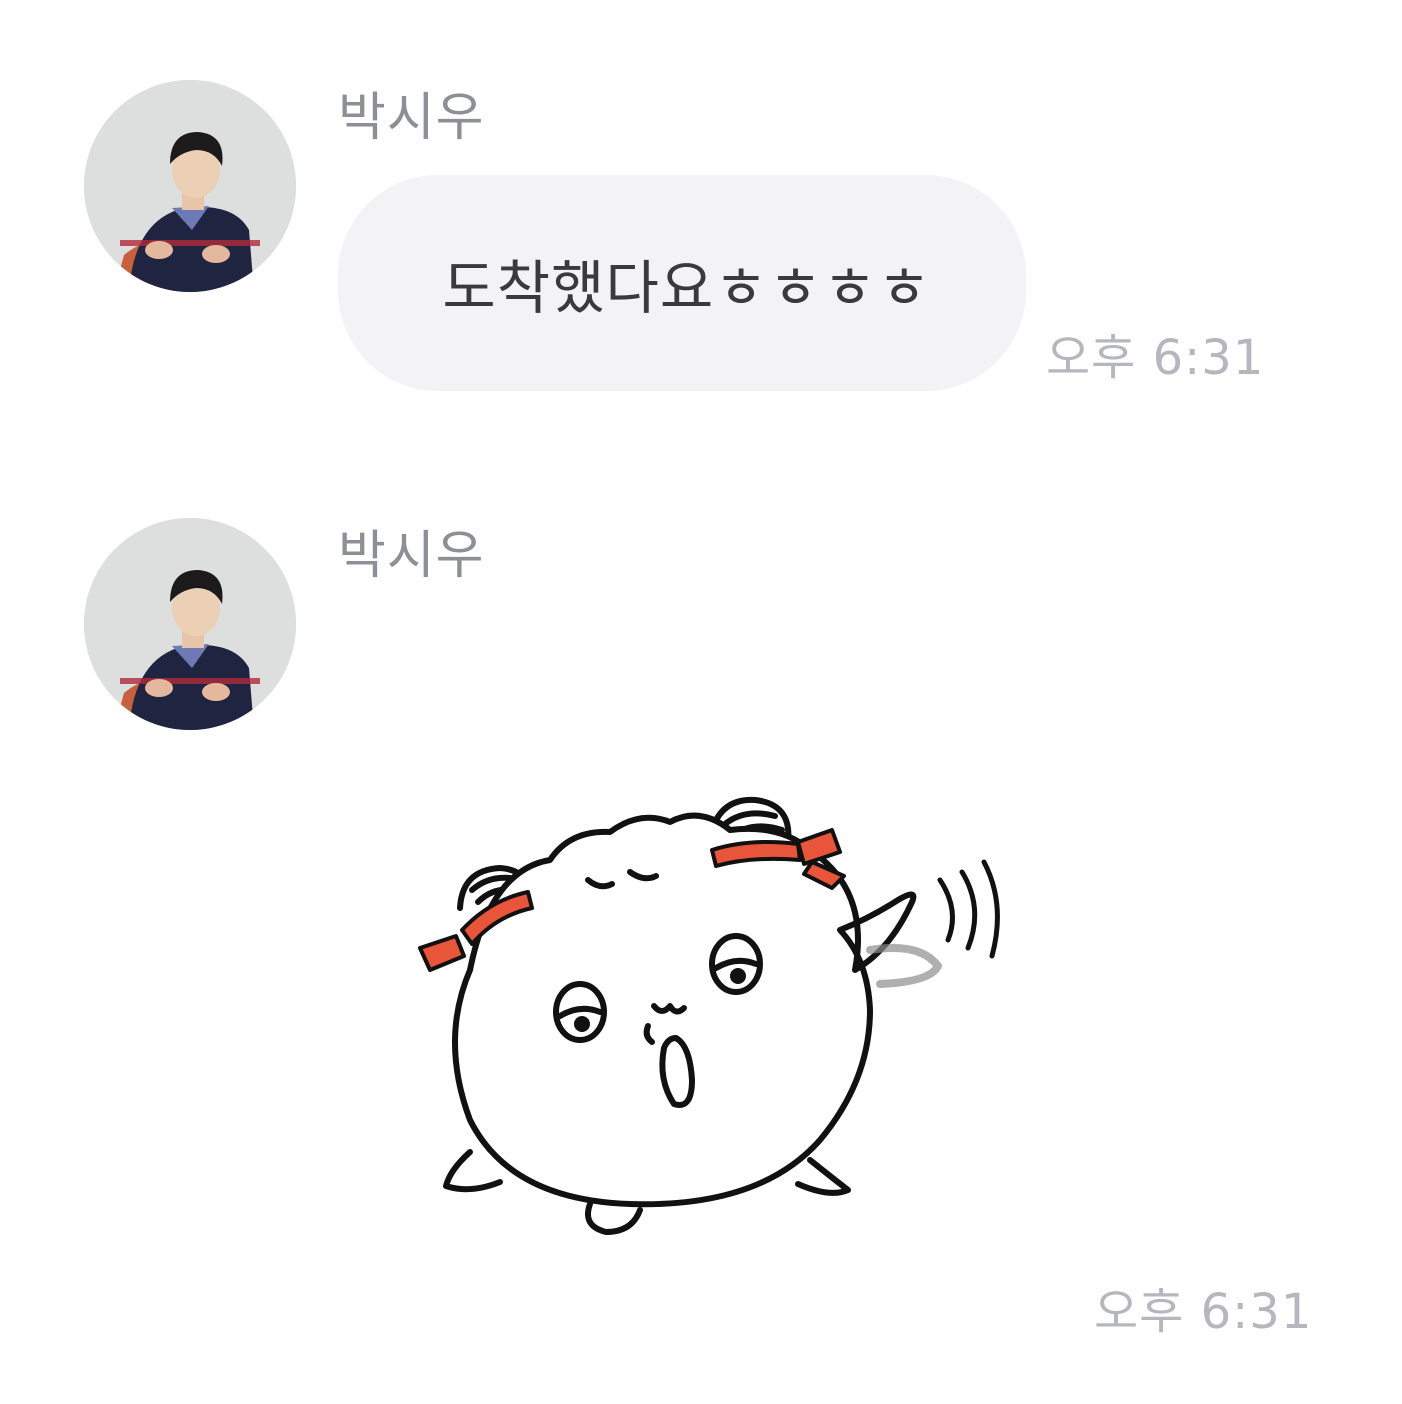 The width and height of the screenshot is (1402, 1404). I want to click on message-bubble: 도착했다요ㅎㅎㅎㅎ, so click(682, 283).